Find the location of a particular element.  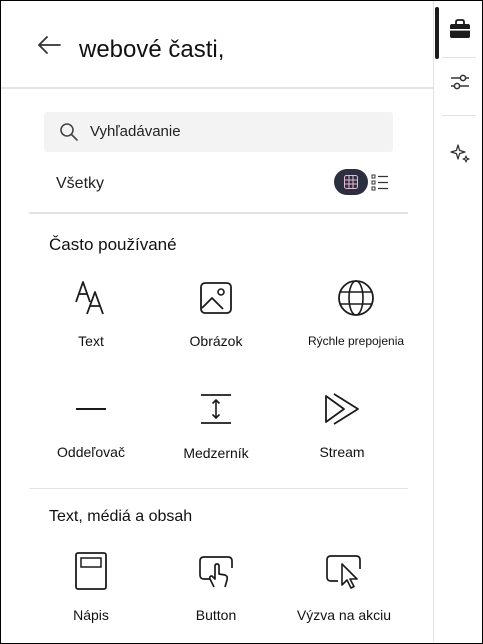

webpart-label: Výzva na akciu is located at coordinates (344, 615).